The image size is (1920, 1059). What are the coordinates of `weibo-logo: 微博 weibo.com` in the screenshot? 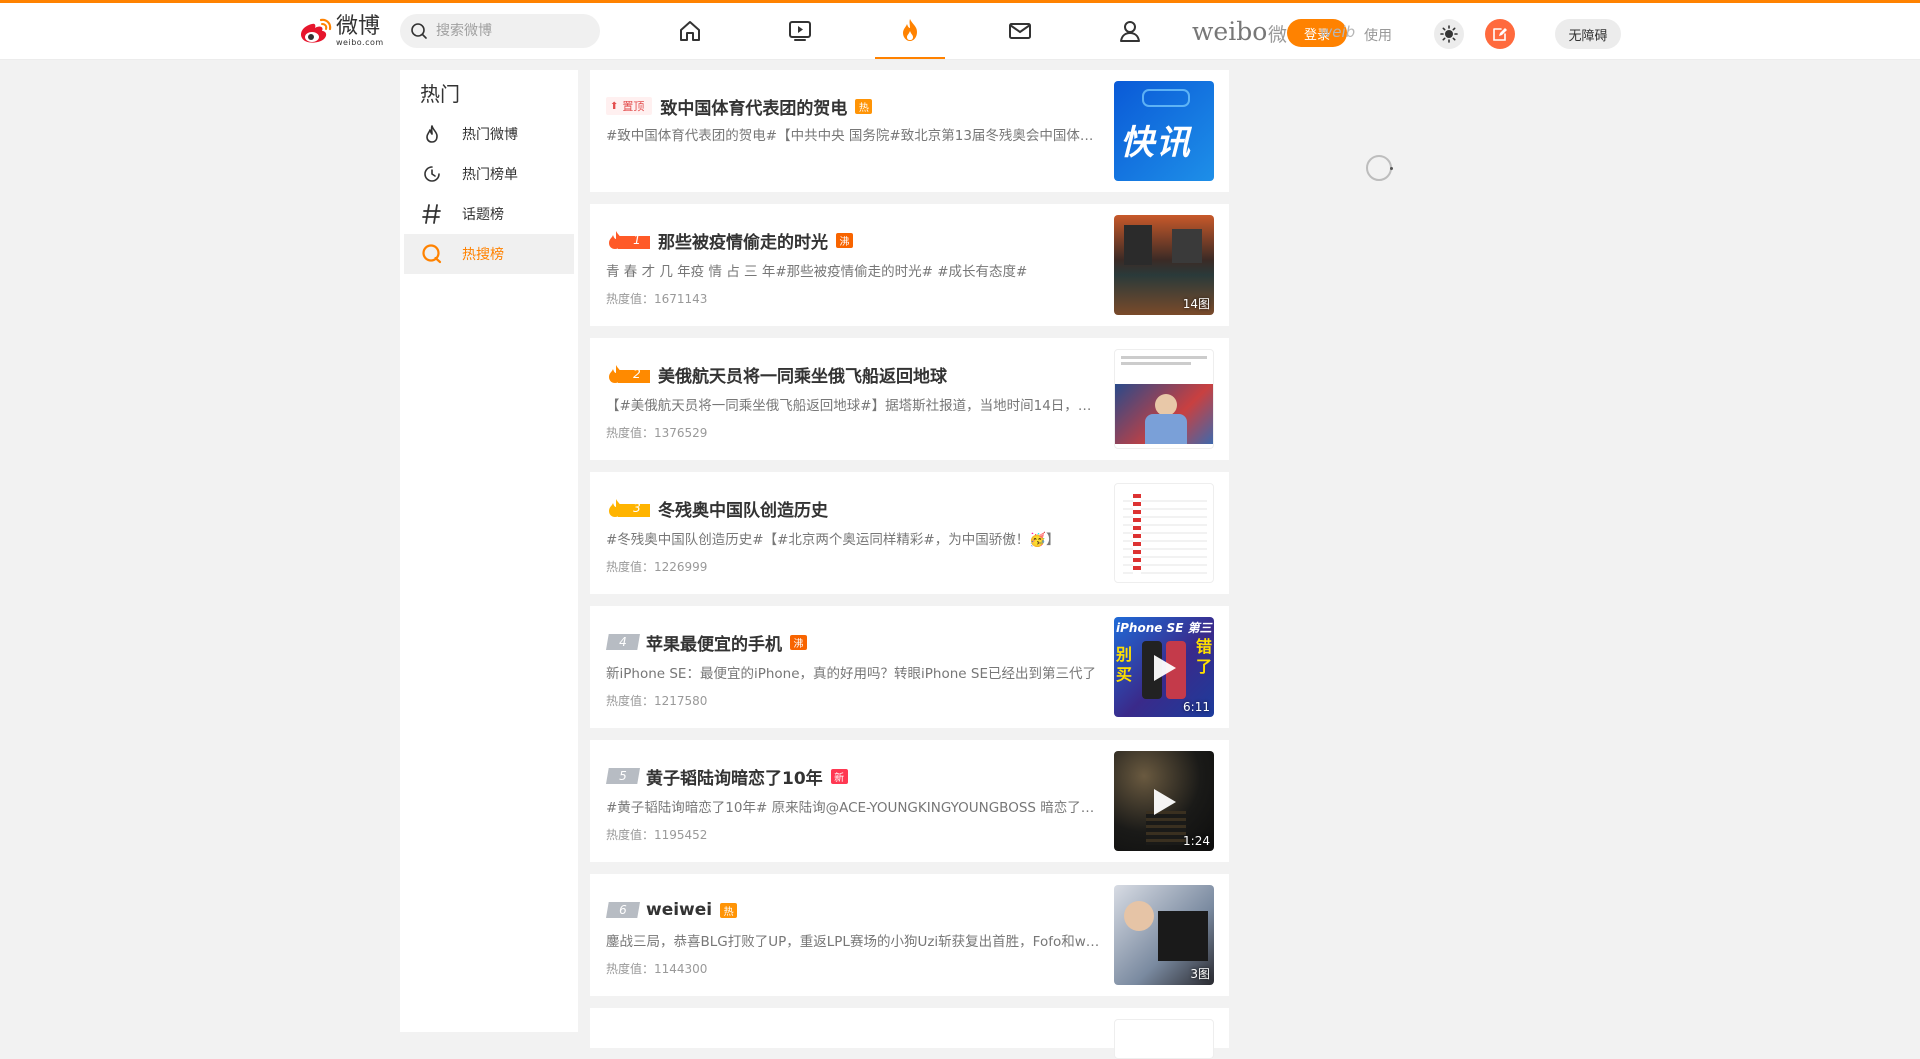 It's located at (343, 31).